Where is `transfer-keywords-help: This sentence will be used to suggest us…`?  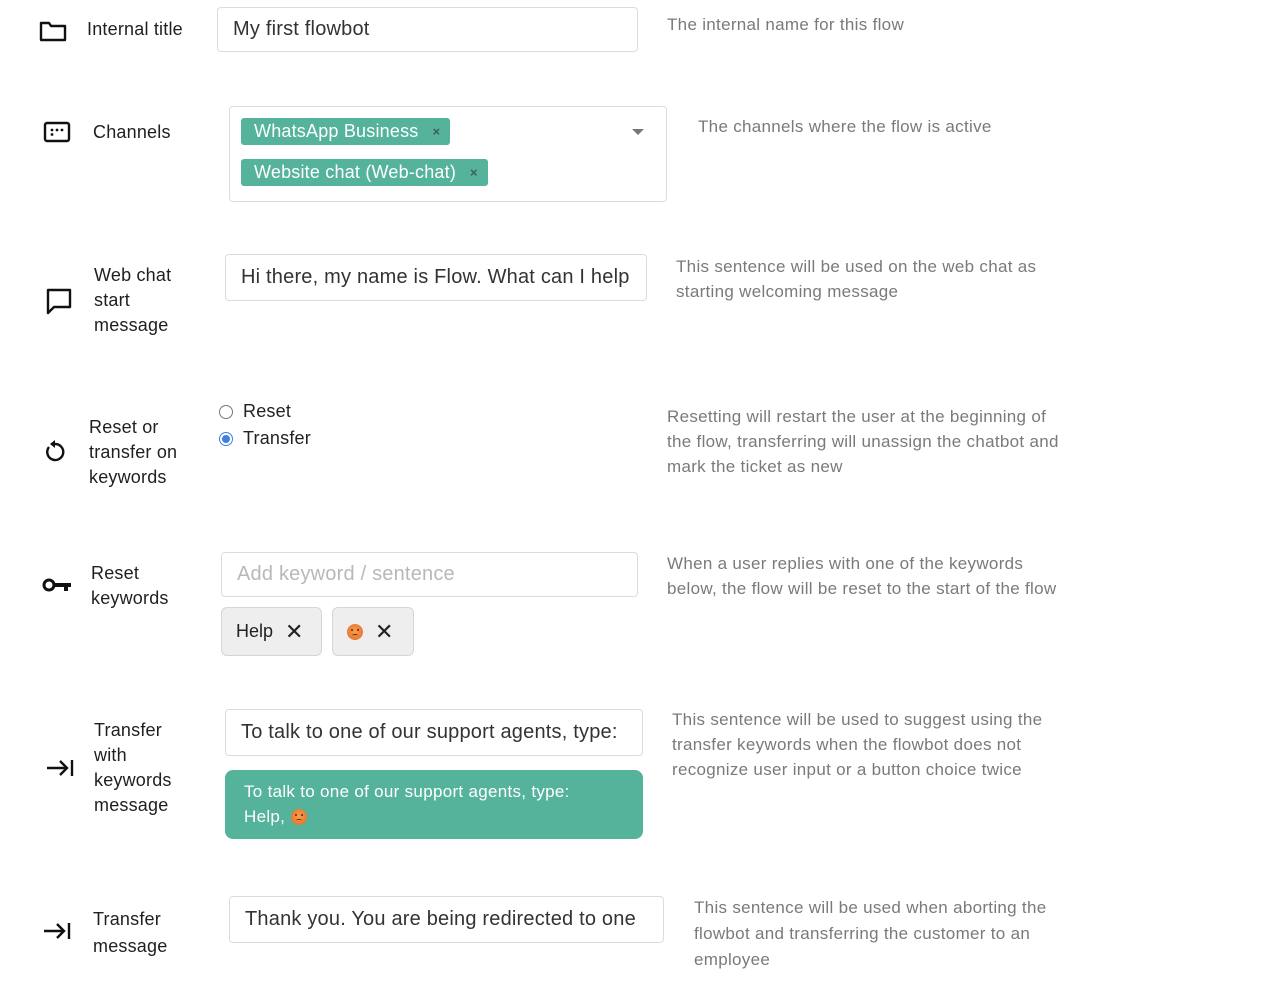 transfer-keywords-help: This sentence will be used to suggest us… is located at coordinates (857, 744).